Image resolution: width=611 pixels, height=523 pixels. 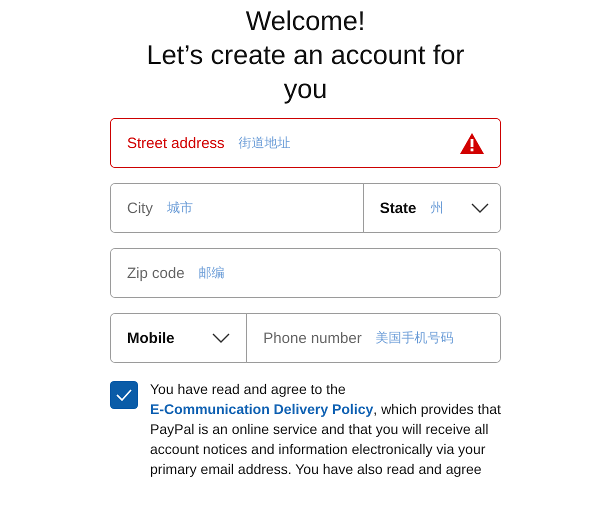 What do you see at coordinates (264, 143) in the screenshot?
I see `translation-hint: 街道地址` at bounding box center [264, 143].